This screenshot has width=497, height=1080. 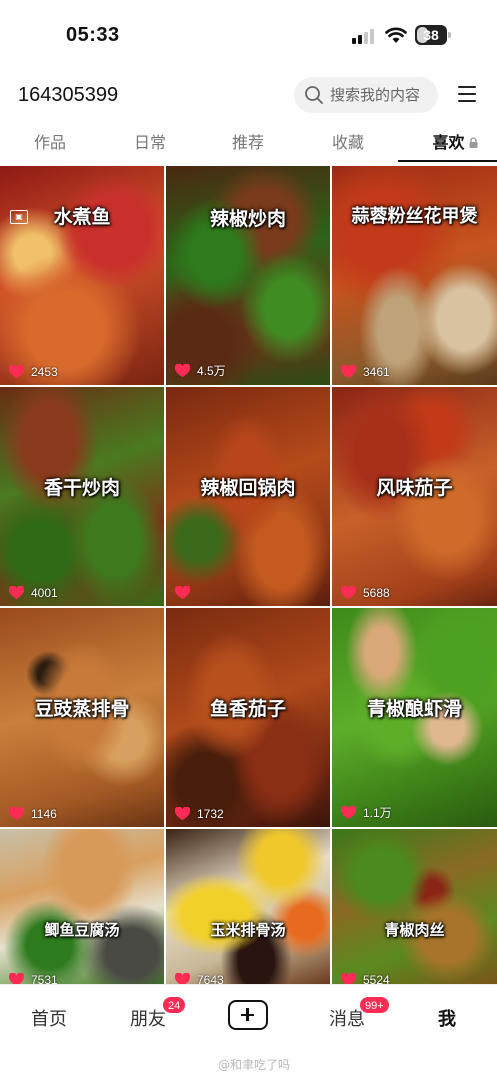 I want to click on like-count-text: 4.5万, so click(x=211, y=371).